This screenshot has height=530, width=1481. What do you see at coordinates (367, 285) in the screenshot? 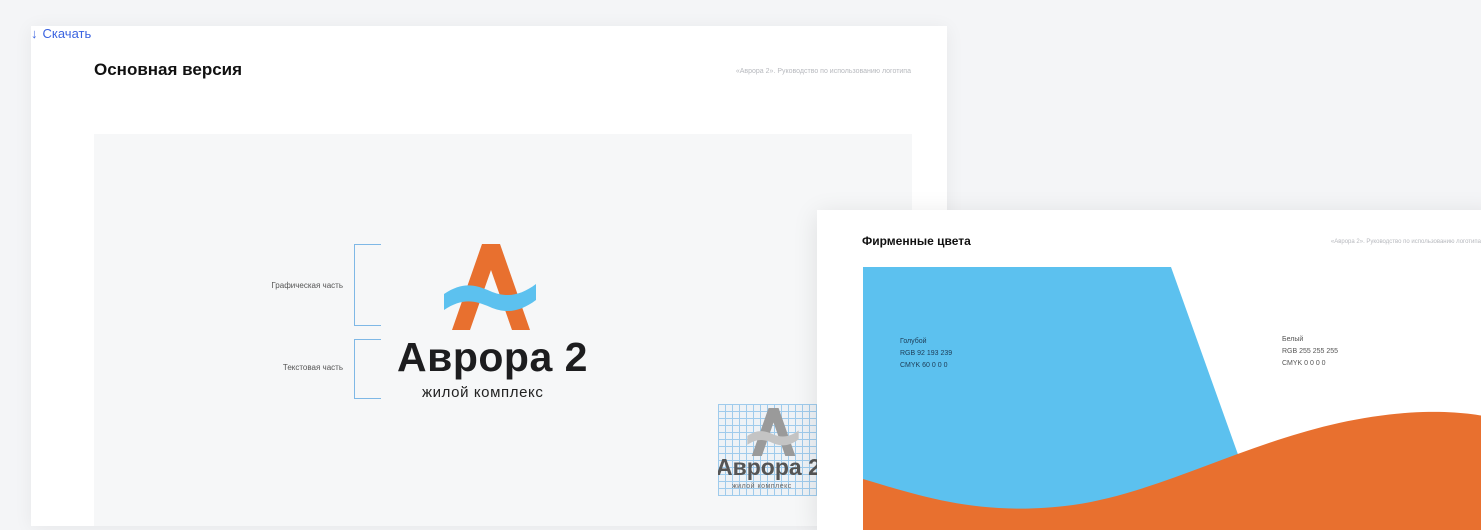
I see `graphic-part-bracket` at bounding box center [367, 285].